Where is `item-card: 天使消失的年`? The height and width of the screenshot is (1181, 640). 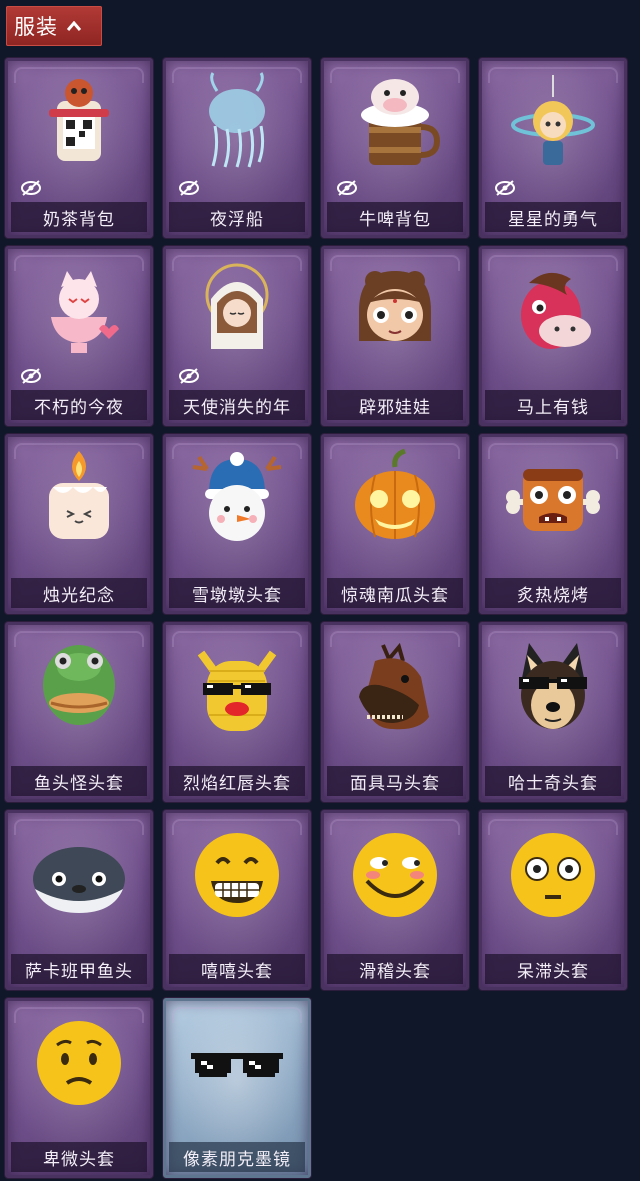
item-card: 天使消失的年 is located at coordinates (237, 336).